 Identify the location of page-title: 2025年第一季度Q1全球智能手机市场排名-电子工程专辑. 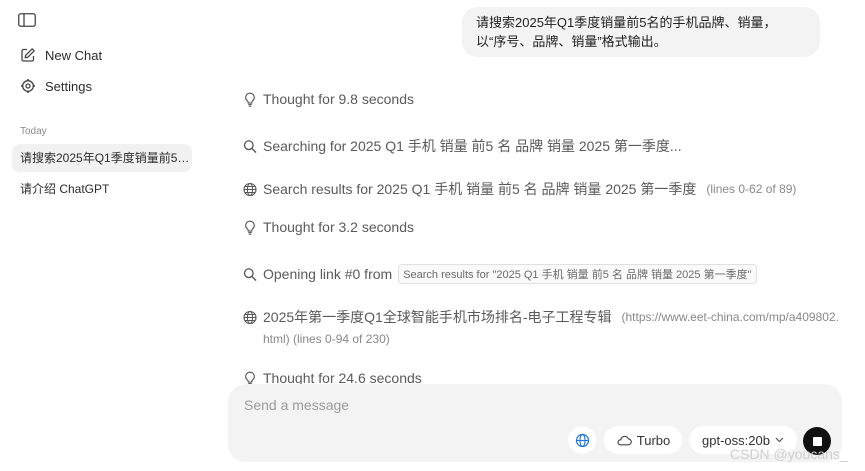
(437, 317).